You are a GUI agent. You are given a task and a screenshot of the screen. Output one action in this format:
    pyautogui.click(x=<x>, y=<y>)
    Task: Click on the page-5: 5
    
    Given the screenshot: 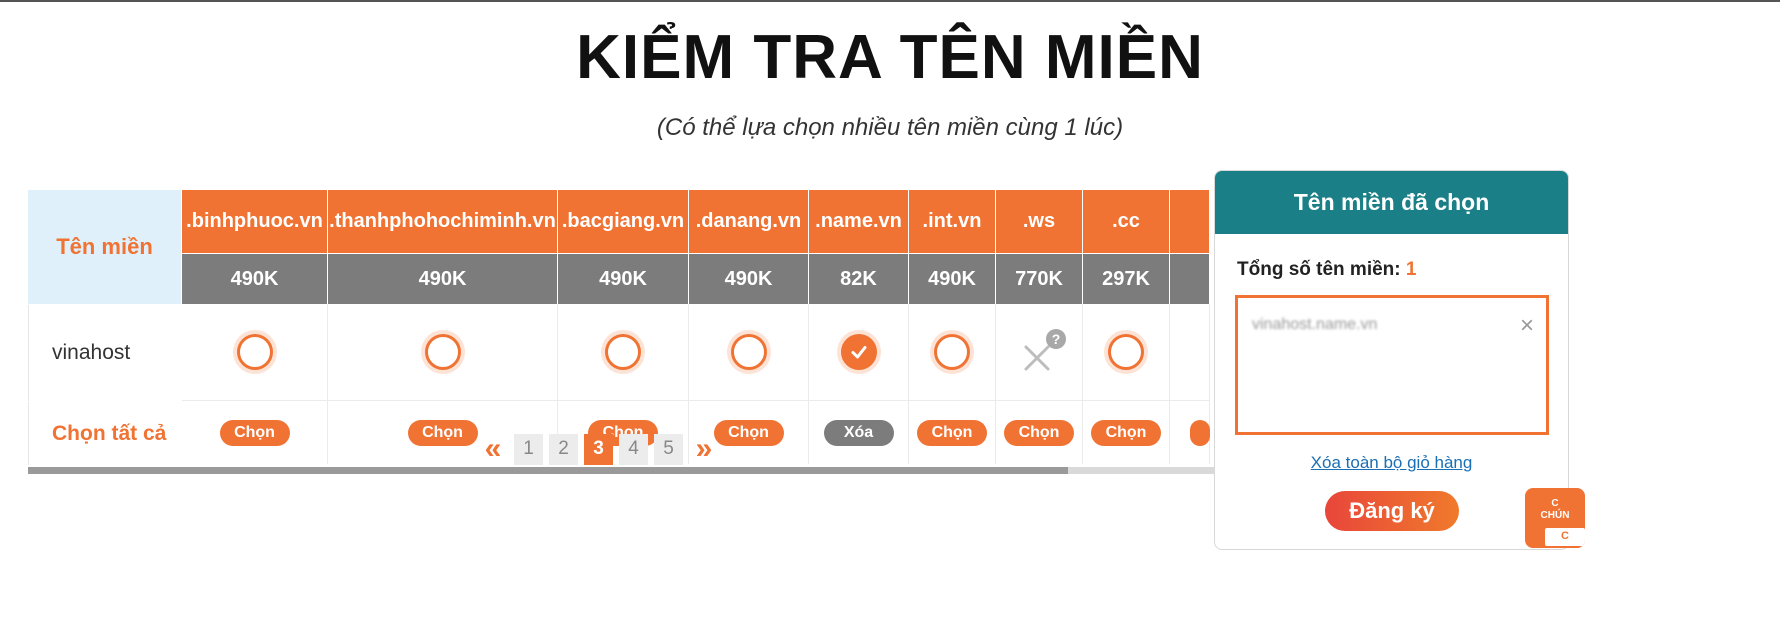 What is the action you would take?
    pyautogui.click(x=668, y=449)
    